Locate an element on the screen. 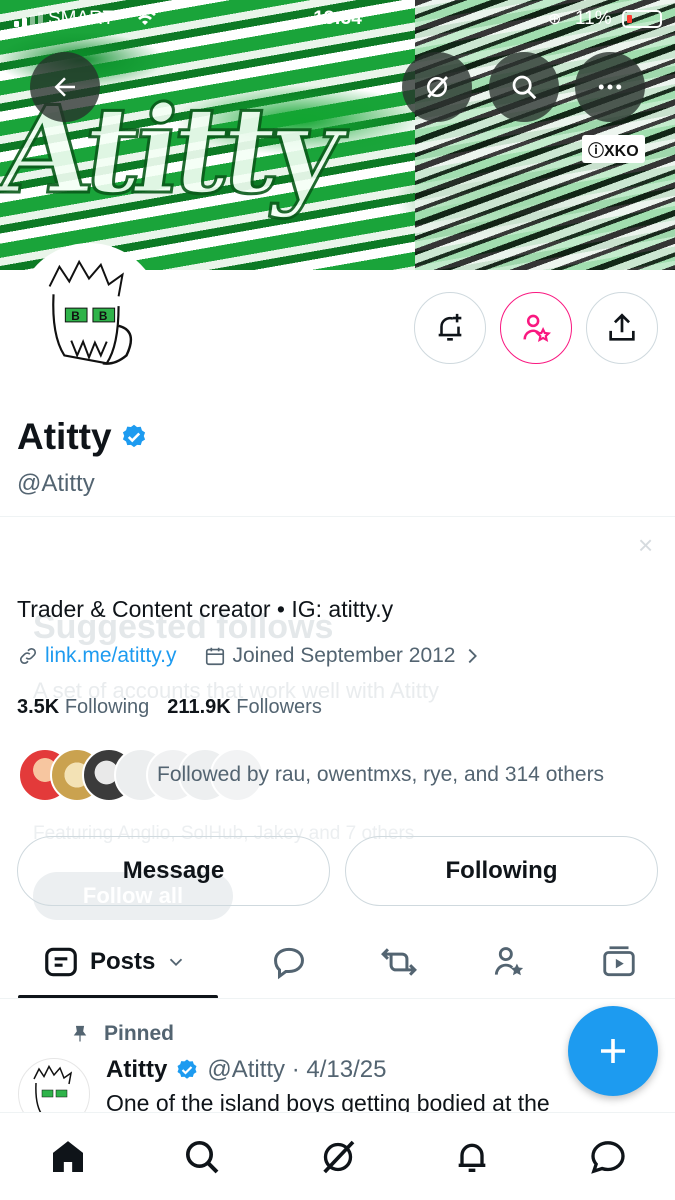  media-icon is located at coordinates (619, 961).